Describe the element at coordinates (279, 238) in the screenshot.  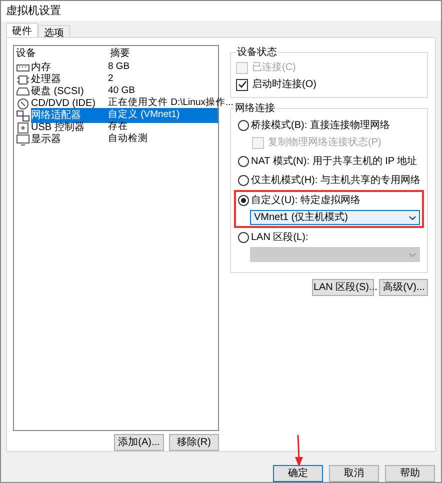
I see `radio-label: LAN 区段(L):` at that location.